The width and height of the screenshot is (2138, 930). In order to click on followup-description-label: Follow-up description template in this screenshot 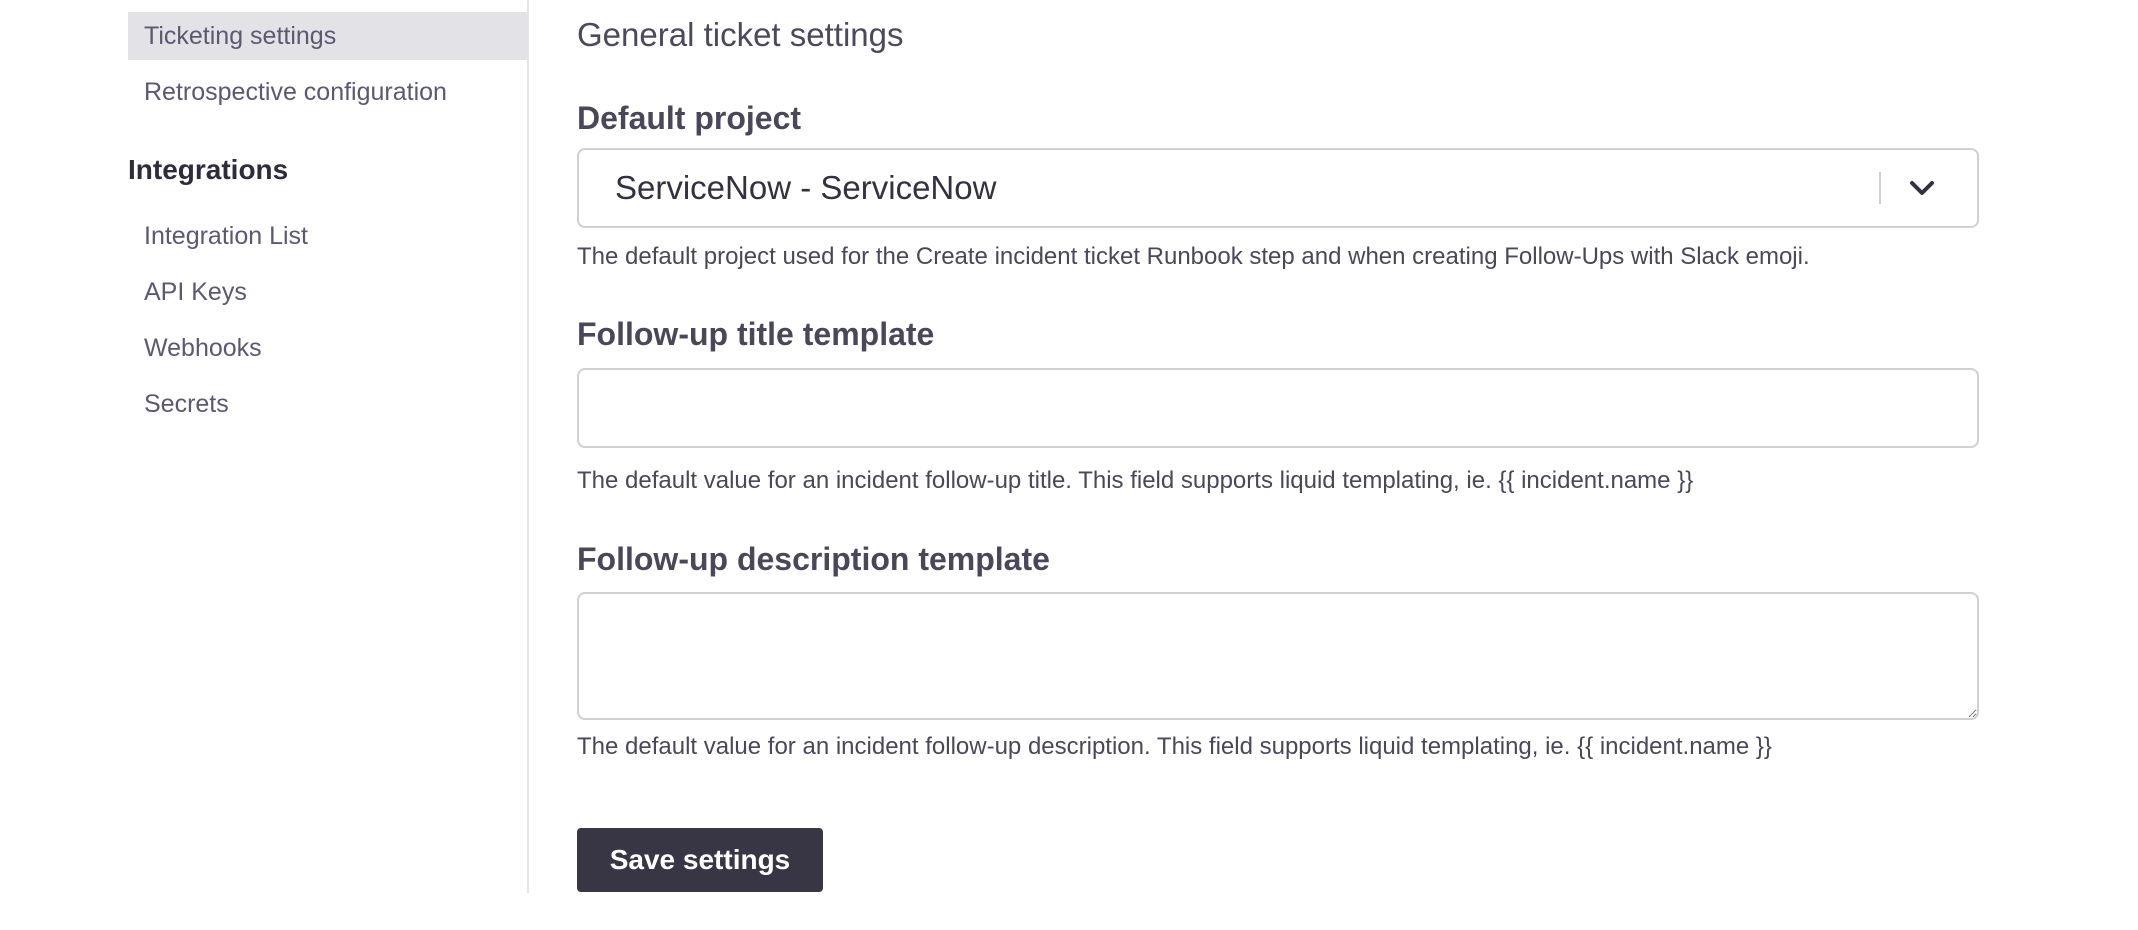, I will do `click(813, 559)`.